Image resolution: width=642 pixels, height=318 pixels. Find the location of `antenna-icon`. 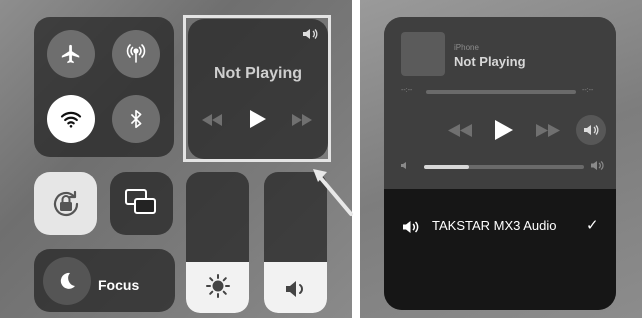

antenna-icon is located at coordinates (136, 54).